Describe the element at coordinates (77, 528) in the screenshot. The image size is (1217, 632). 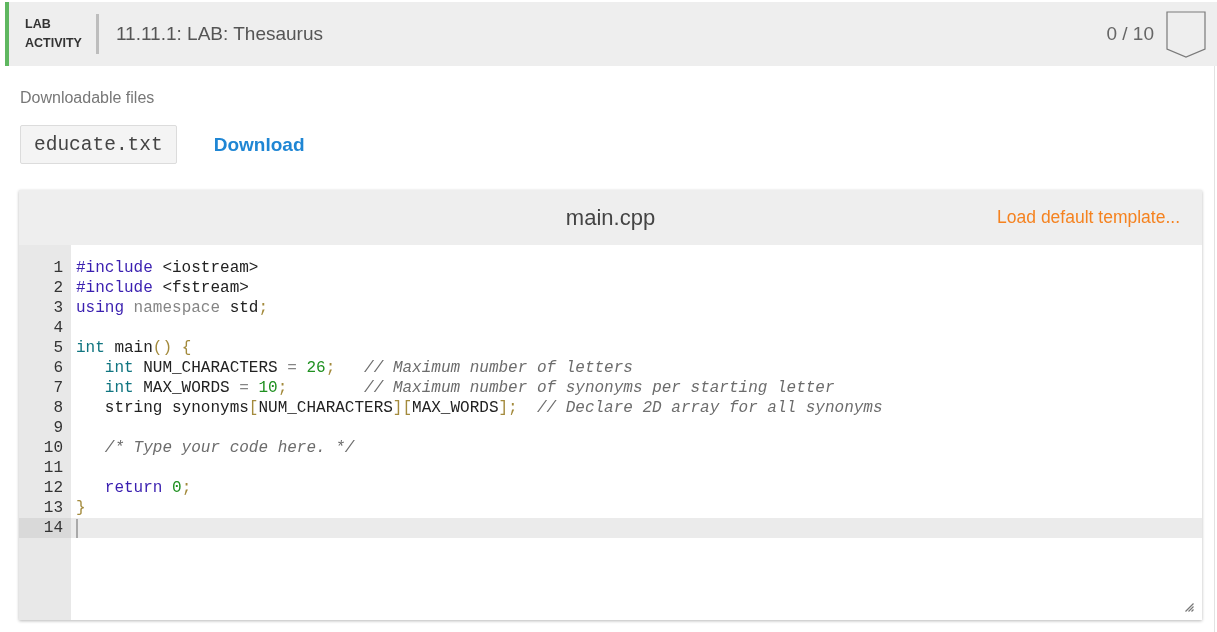
I see `text-cursor` at that location.